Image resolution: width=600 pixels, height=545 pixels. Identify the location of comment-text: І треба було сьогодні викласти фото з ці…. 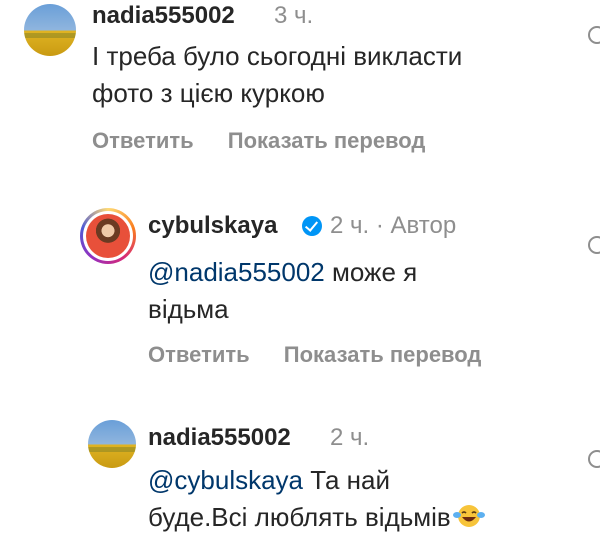
(277, 75).